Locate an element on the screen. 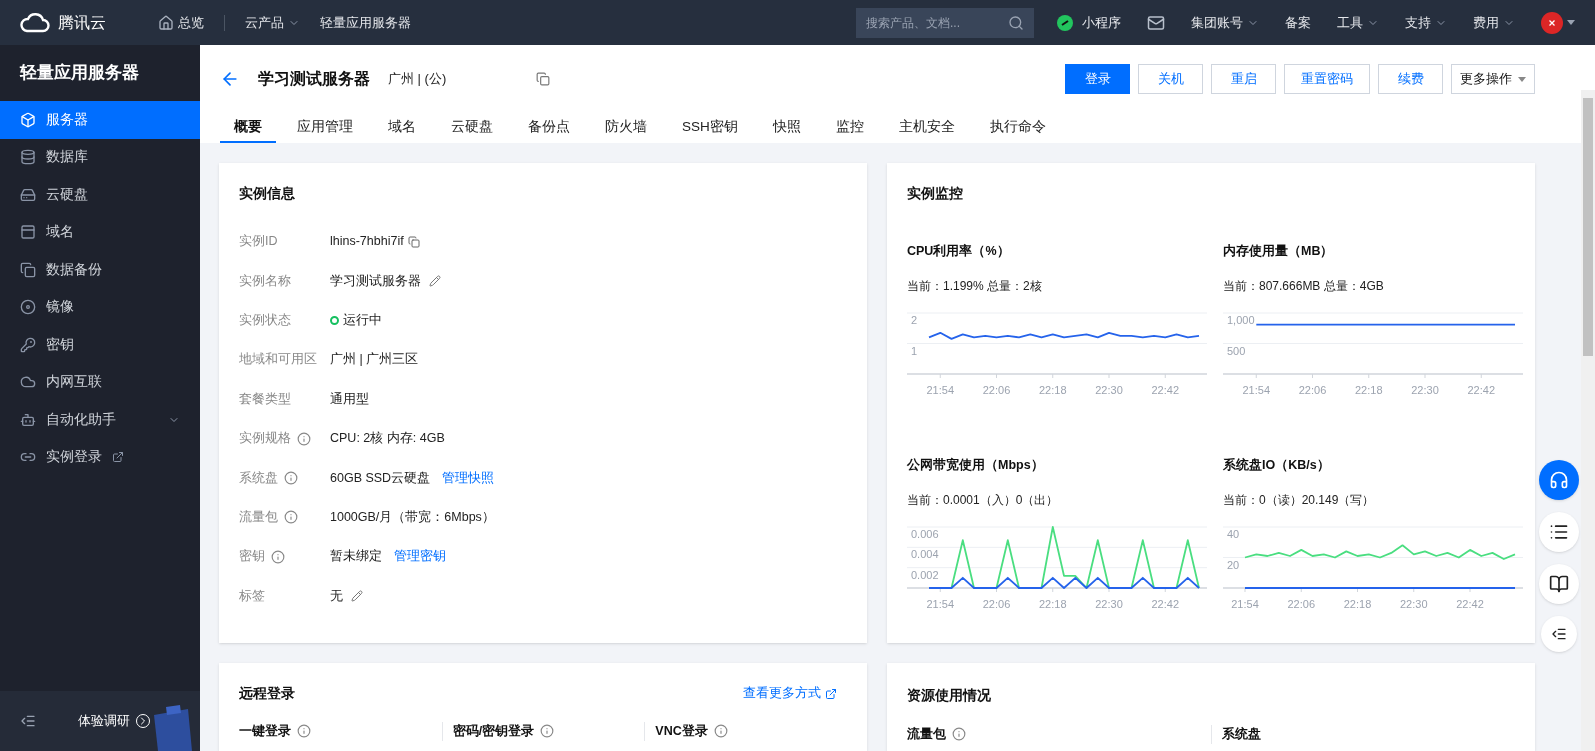  card-title: 实例信息 is located at coordinates (267, 193).